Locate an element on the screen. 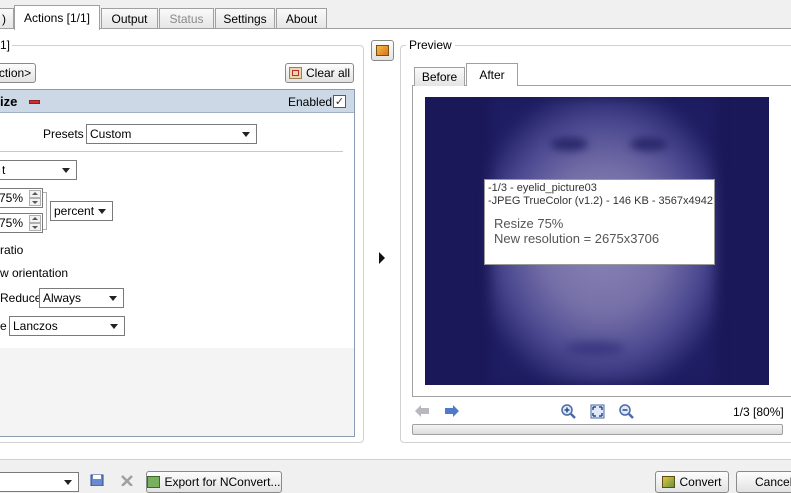 The image size is (791, 493). delete-icon is located at coordinates (127, 480).